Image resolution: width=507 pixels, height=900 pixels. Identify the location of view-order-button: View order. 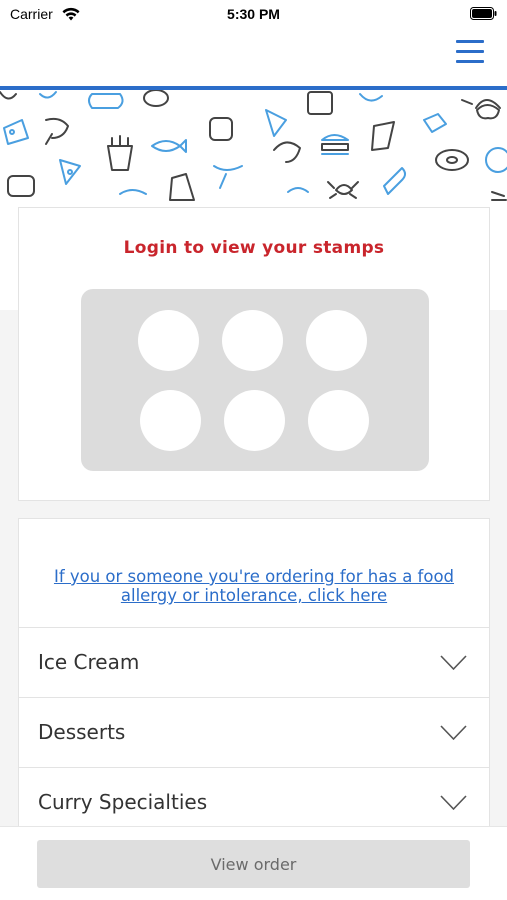
(253, 864).